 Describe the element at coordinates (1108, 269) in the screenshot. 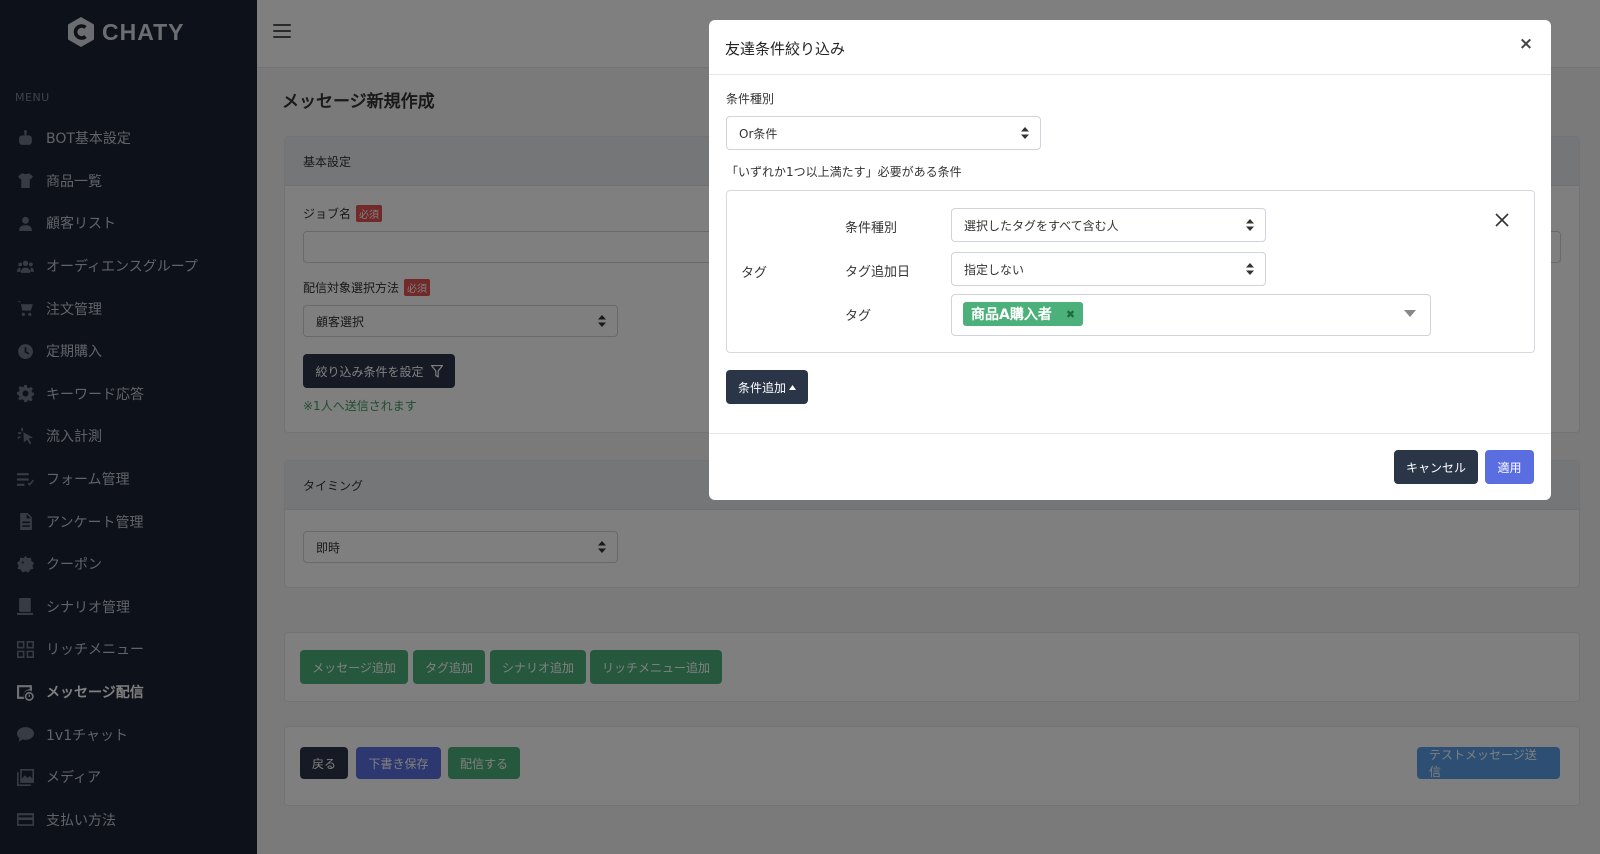

I see `tag-date-select: 指定しない` at that location.